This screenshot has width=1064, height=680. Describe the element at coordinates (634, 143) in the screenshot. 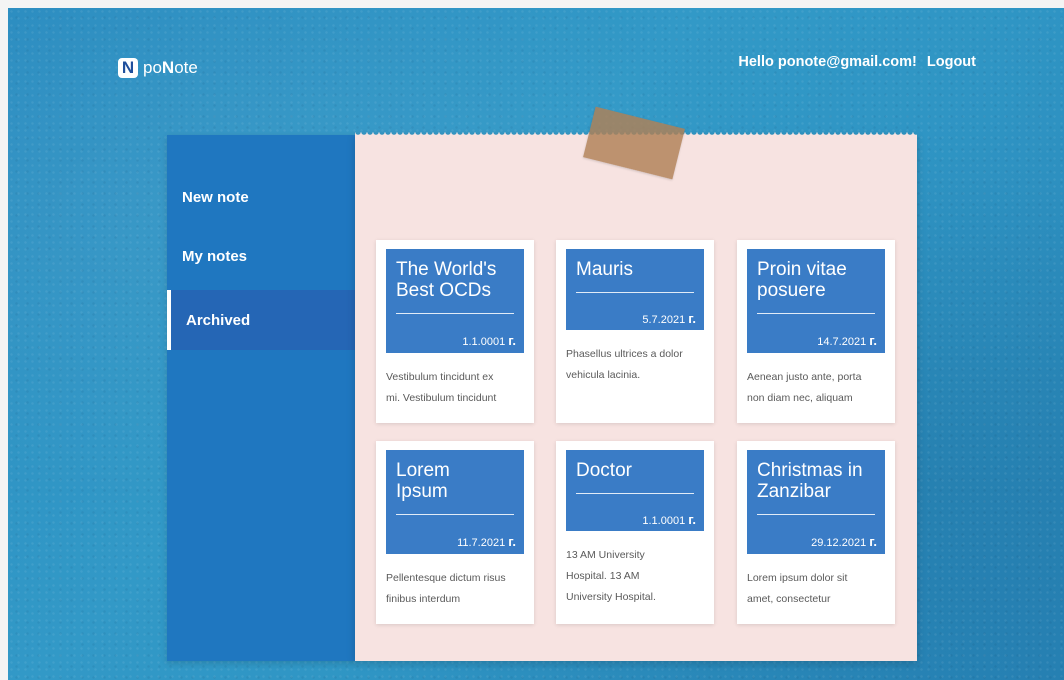

I see `tape-decoration` at that location.